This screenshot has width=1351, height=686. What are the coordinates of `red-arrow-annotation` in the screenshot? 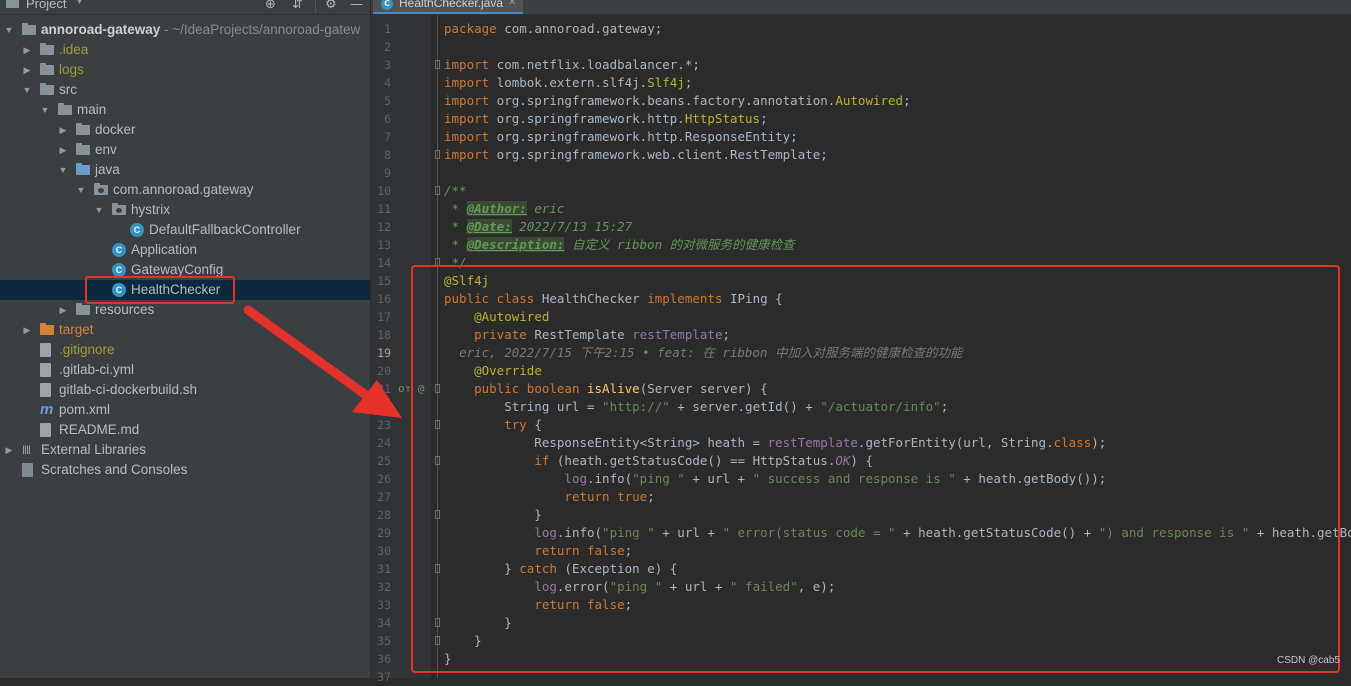 It's located at (322, 361).